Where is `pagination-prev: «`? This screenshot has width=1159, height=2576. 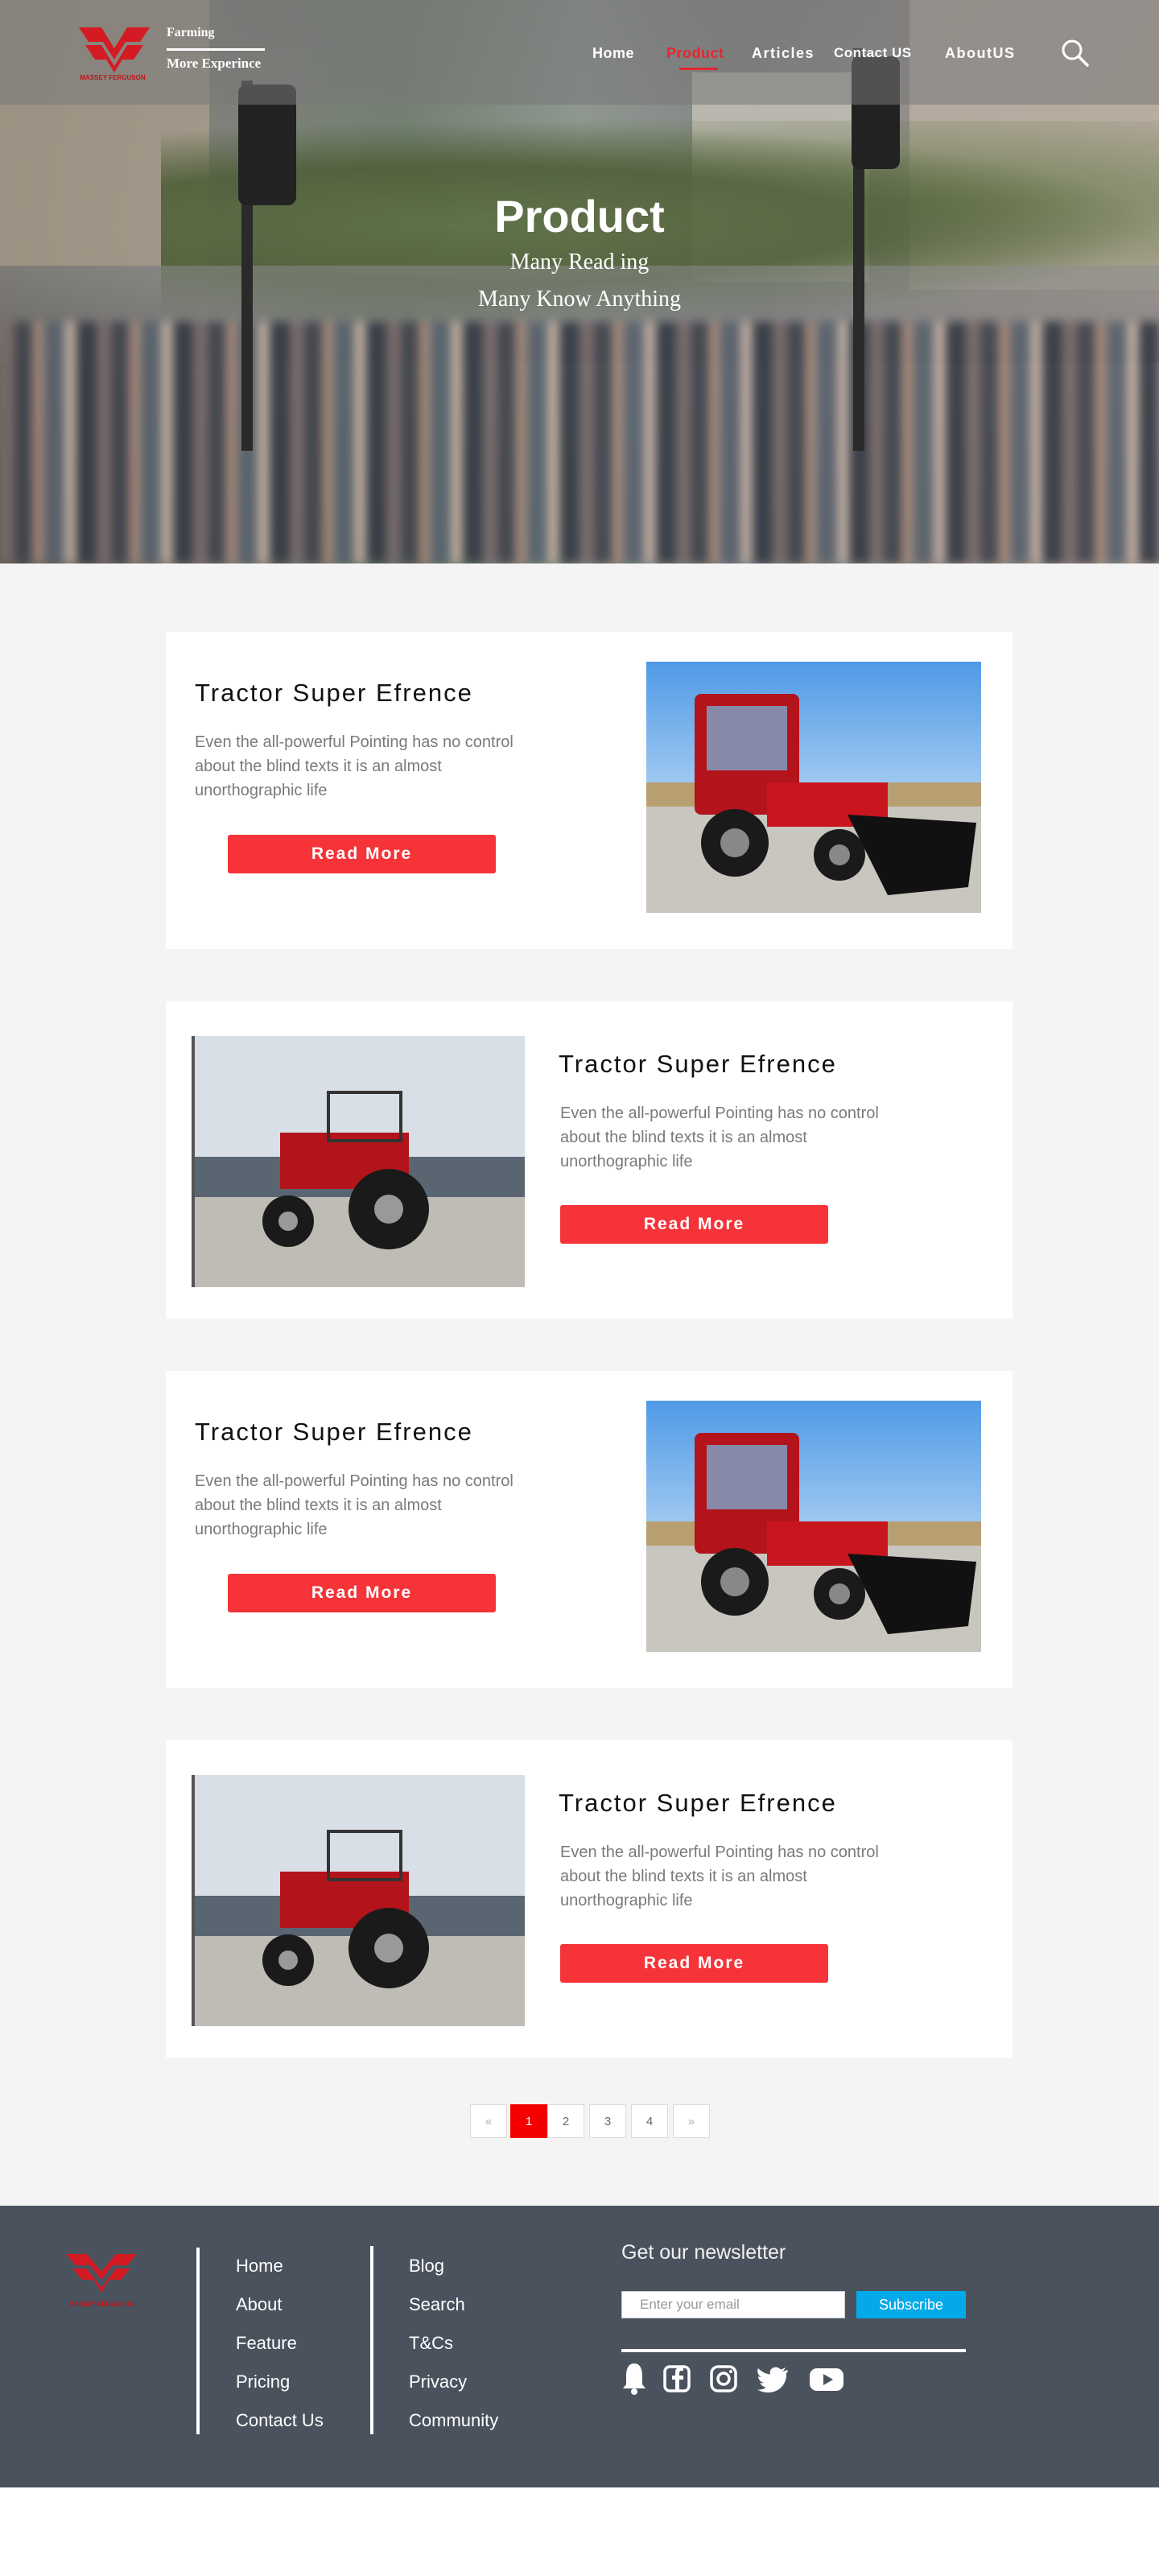 pagination-prev: « is located at coordinates (488, 2121).